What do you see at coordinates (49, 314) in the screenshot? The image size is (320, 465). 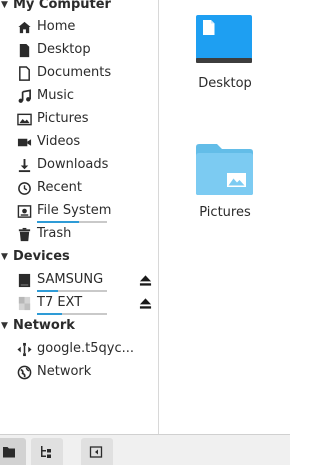 I see `disk-usage-fill` at bounding box center [49, 314].